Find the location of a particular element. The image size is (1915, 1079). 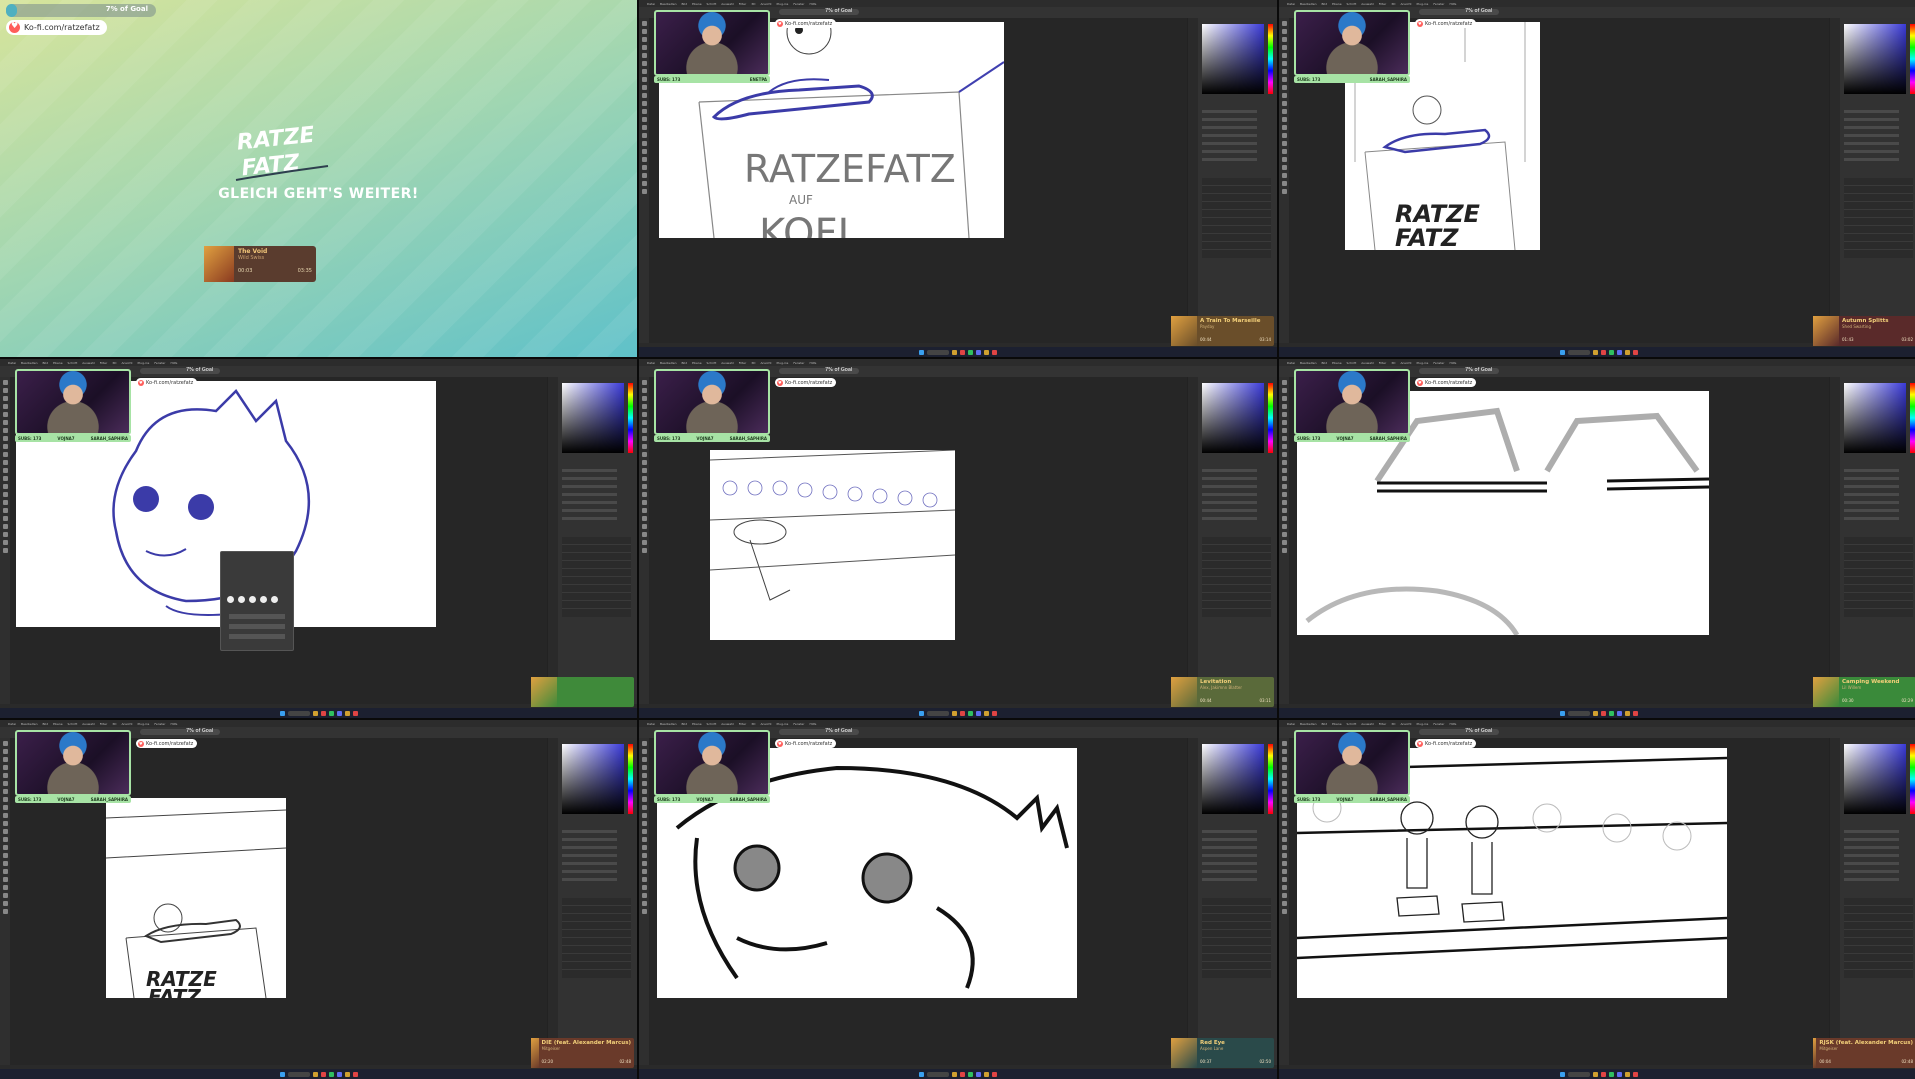

obs-icon is located at coordinates (355, 1074).